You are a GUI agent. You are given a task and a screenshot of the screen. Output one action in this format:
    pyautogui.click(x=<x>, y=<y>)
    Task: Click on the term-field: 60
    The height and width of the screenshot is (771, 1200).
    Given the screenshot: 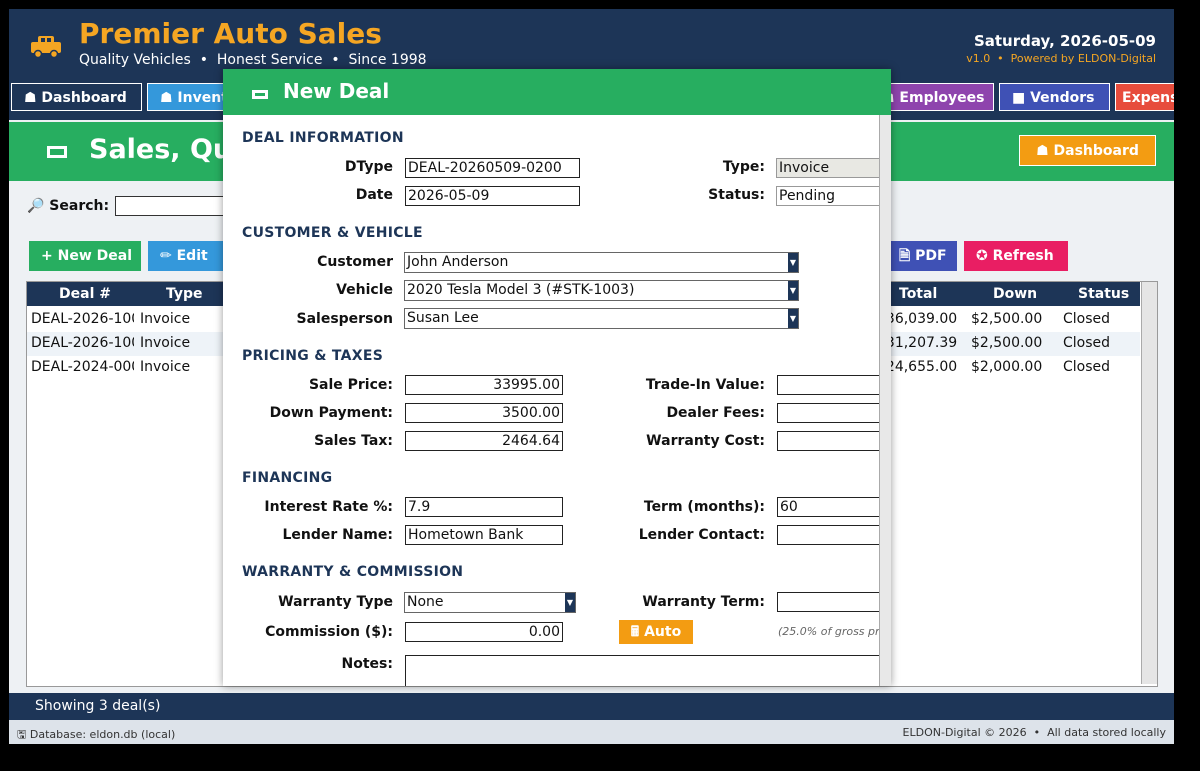 What is the action you would take?
    pyautogui.click(x=828, y=507)
    